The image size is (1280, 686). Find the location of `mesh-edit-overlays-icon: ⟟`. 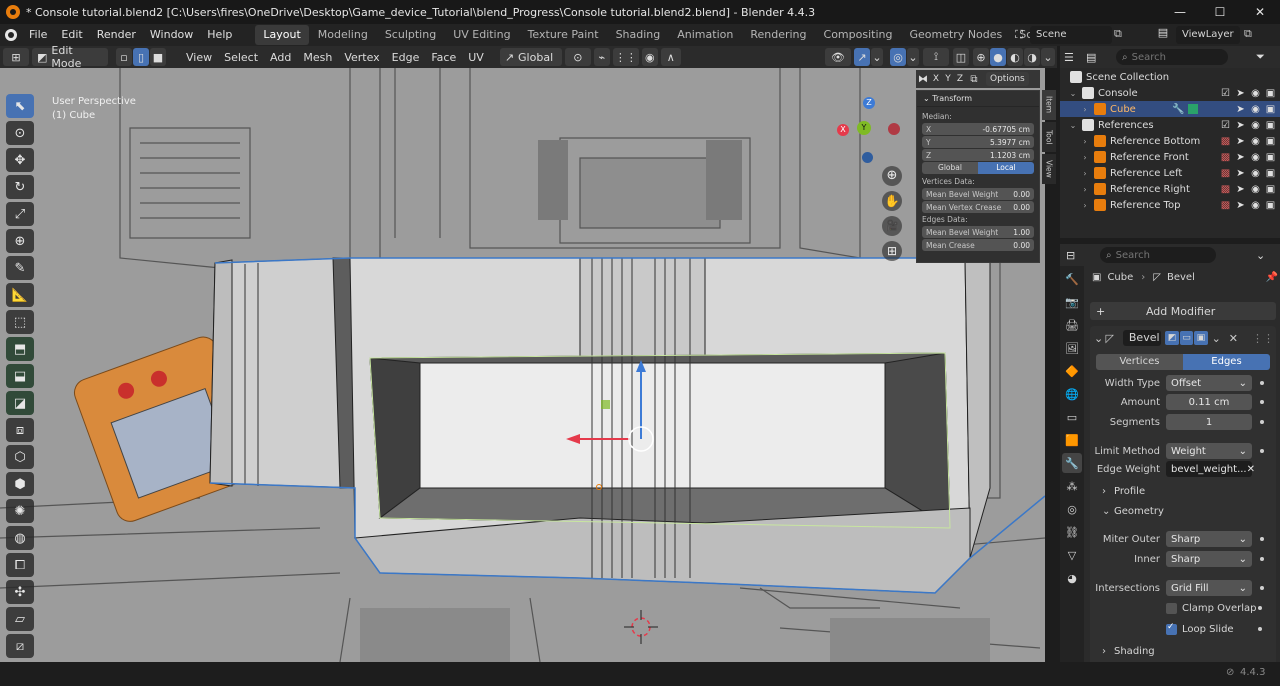

mesh-edit-overlays-icon: ⟟ is located at coordinates (936, 57).